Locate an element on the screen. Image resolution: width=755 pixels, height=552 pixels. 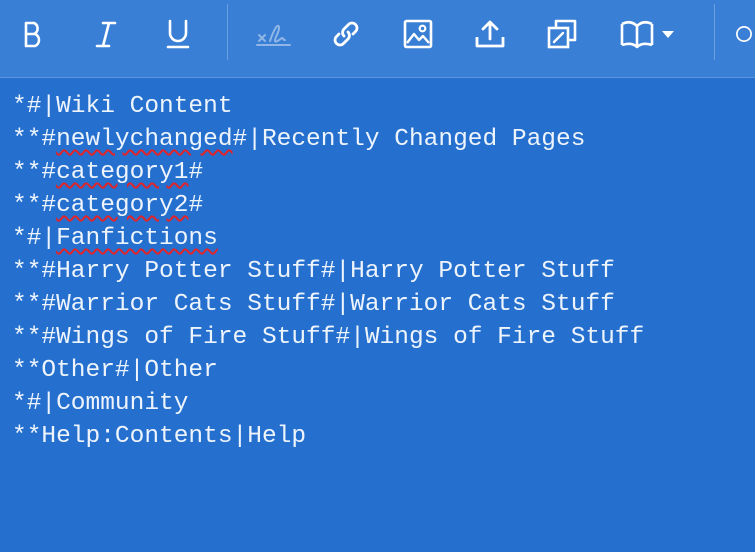
gallery-icon is located at coordinates (562, 34).